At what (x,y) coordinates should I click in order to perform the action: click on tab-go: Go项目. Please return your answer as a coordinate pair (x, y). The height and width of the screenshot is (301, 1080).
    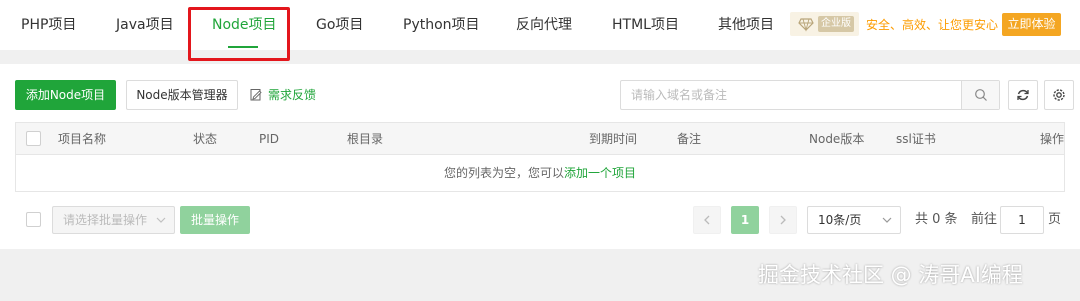
    Looking at the image, I should click on (339, 25).